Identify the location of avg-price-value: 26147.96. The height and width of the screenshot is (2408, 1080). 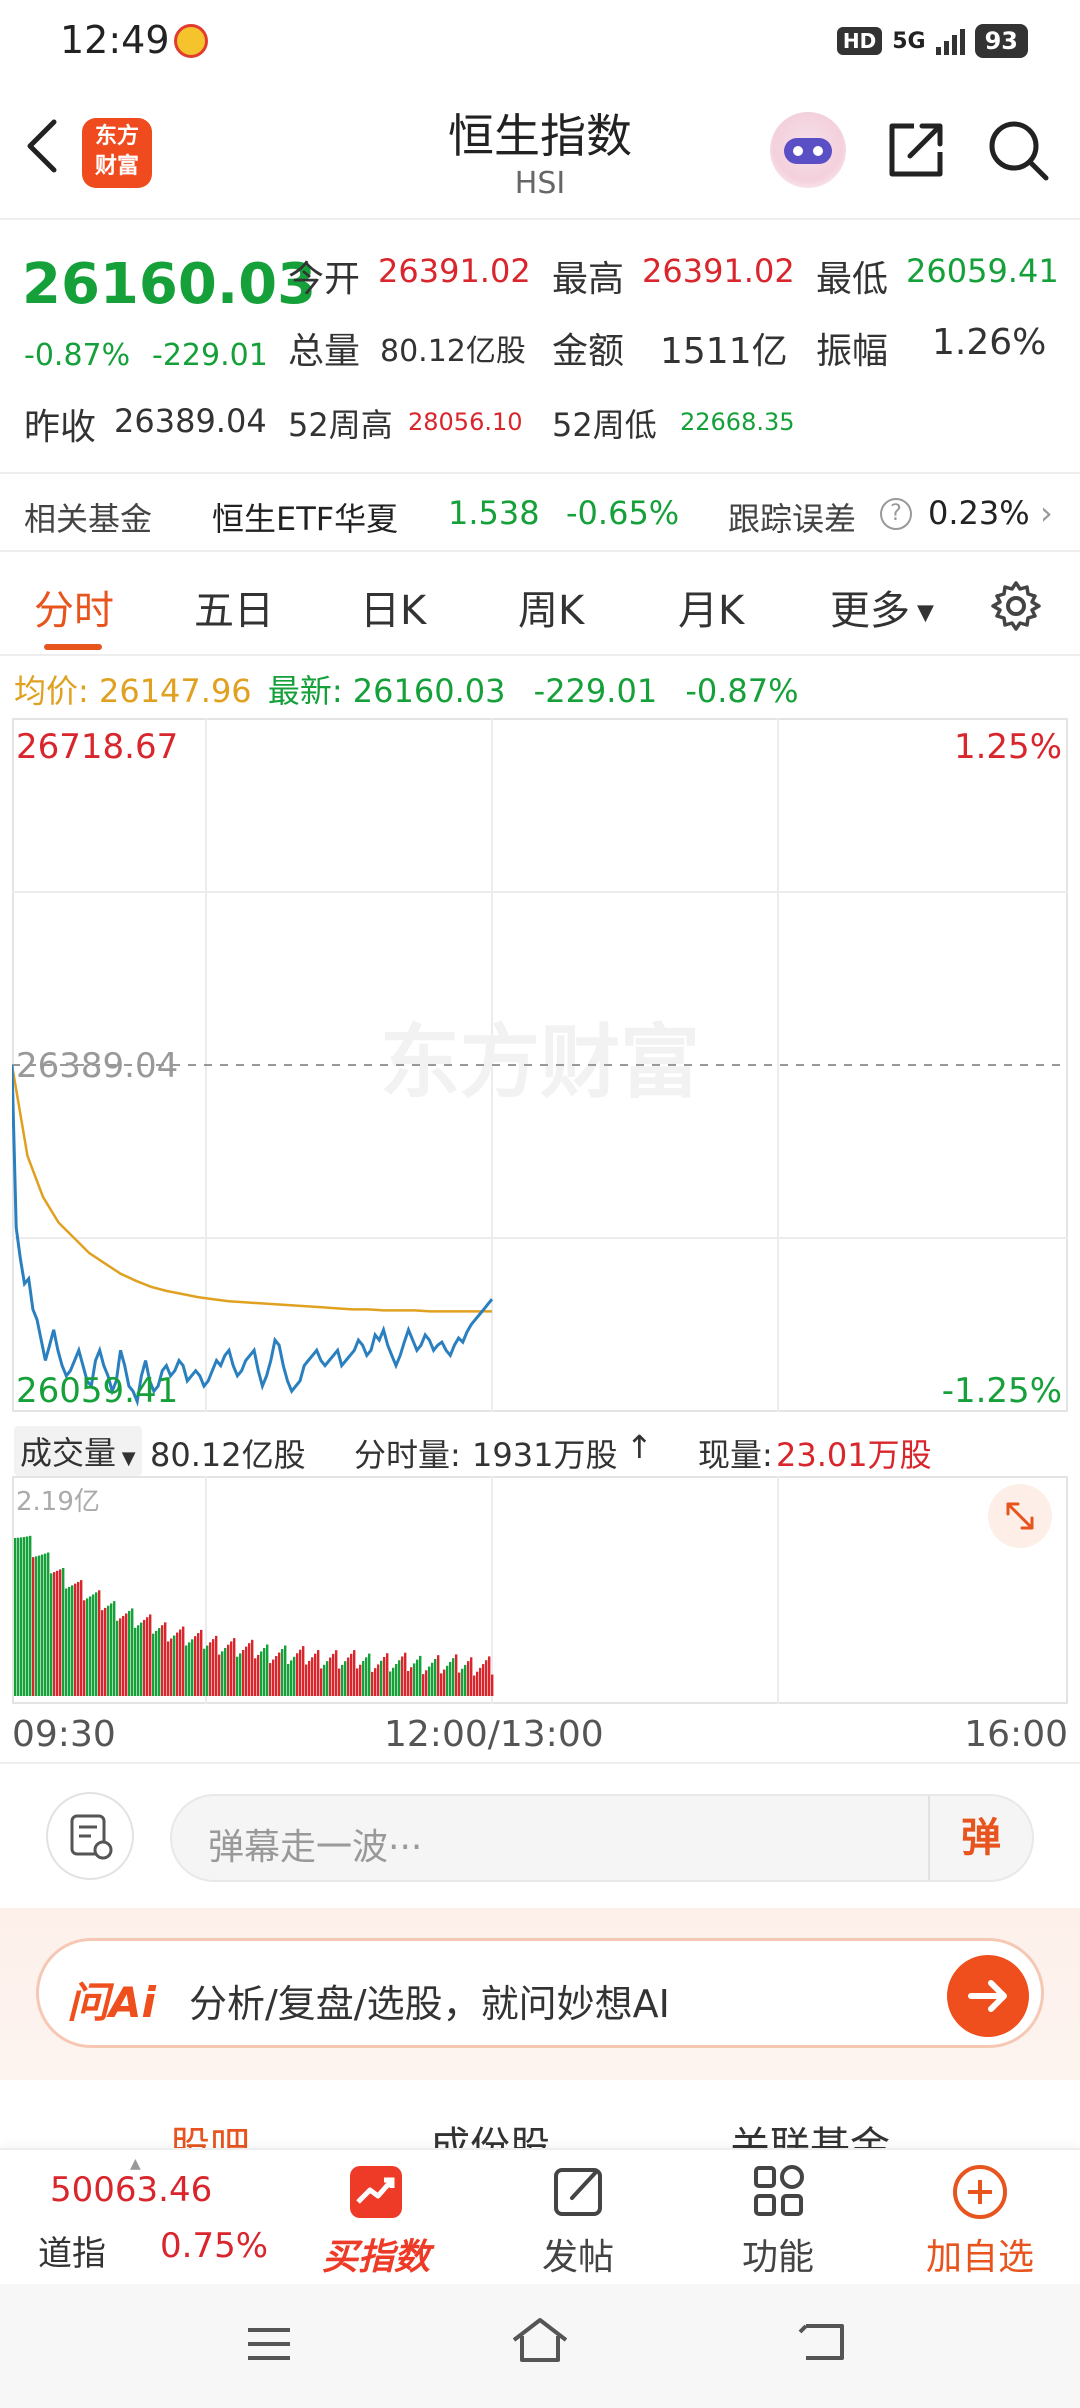
(175, 691).